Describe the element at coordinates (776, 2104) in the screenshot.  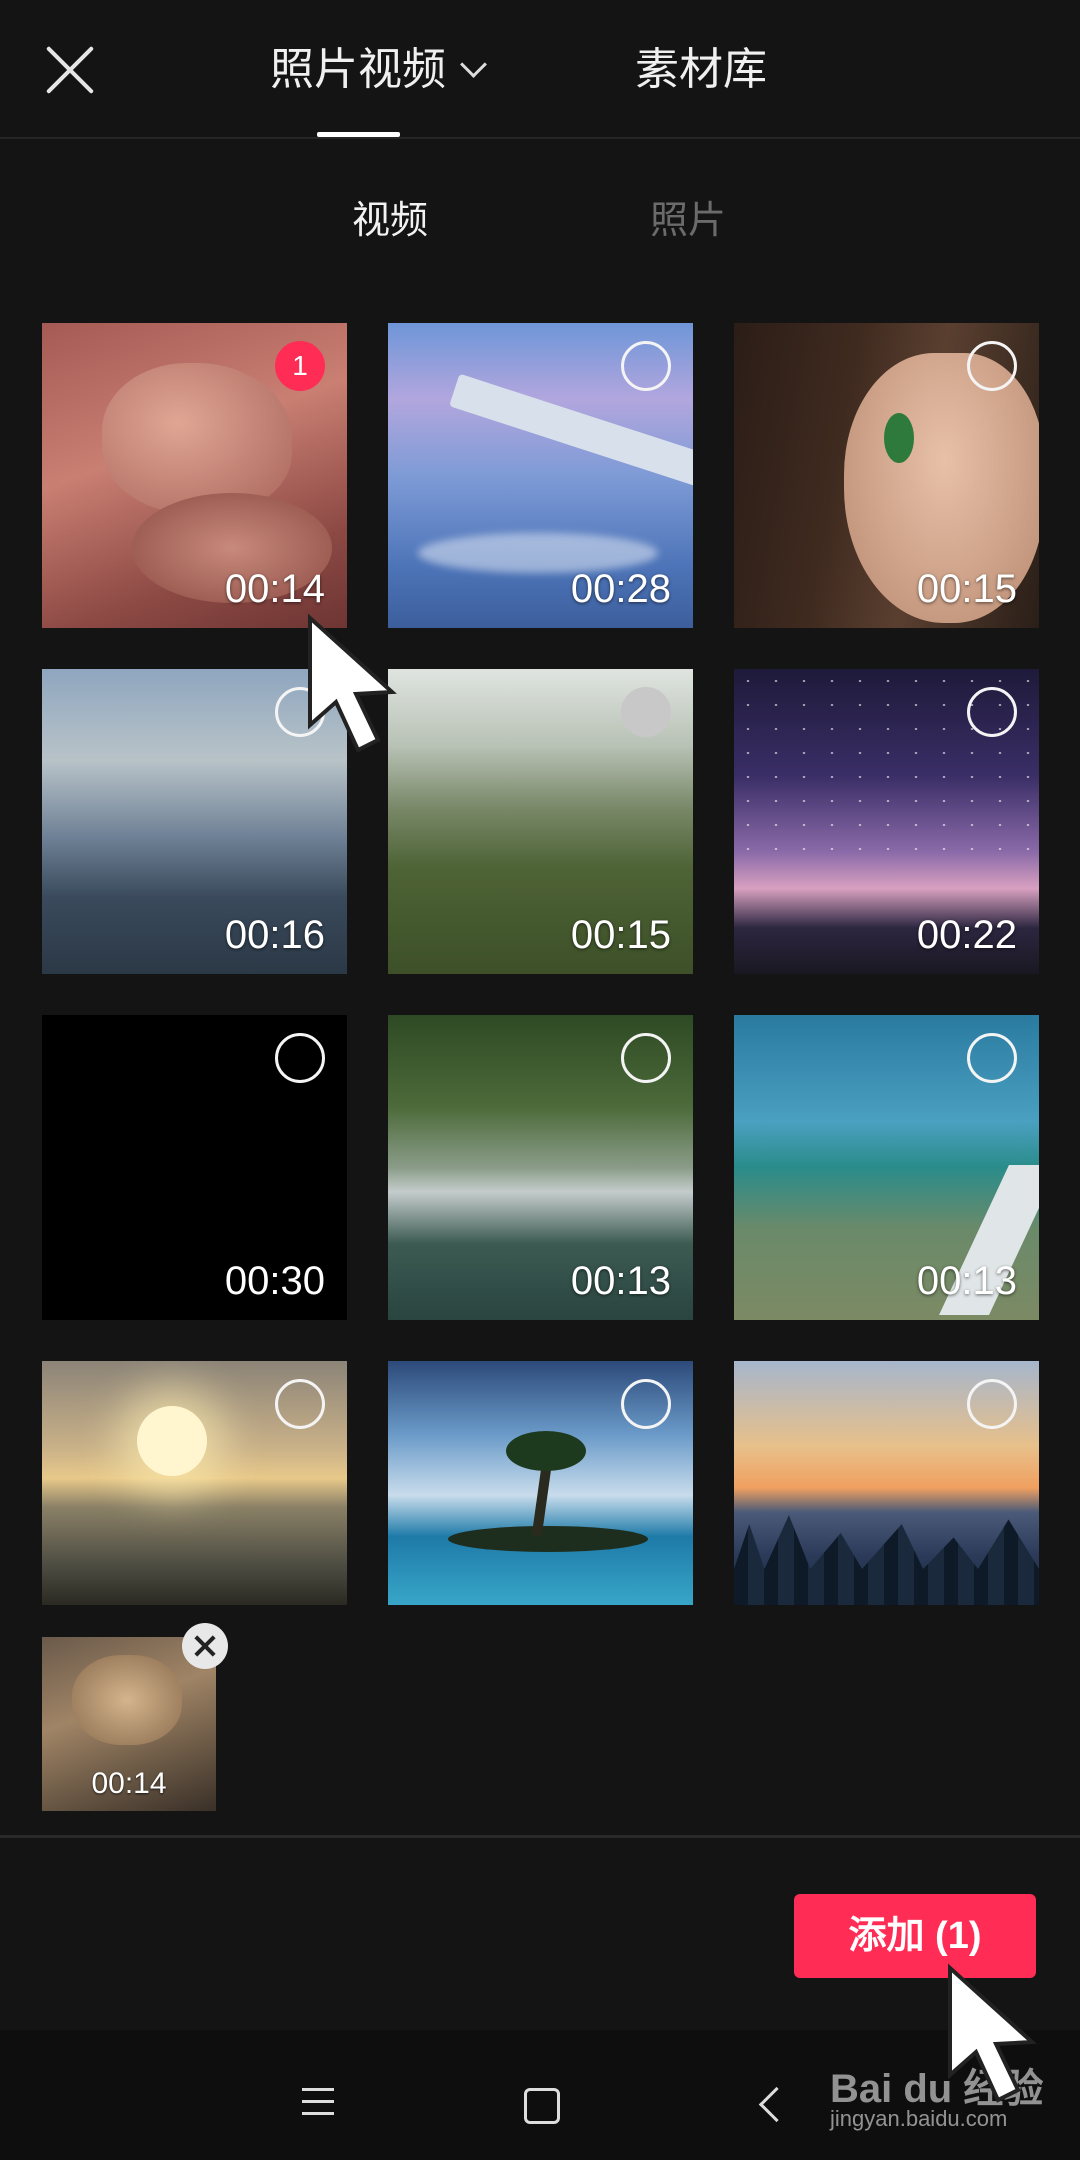
I see `back-icon` at that location.